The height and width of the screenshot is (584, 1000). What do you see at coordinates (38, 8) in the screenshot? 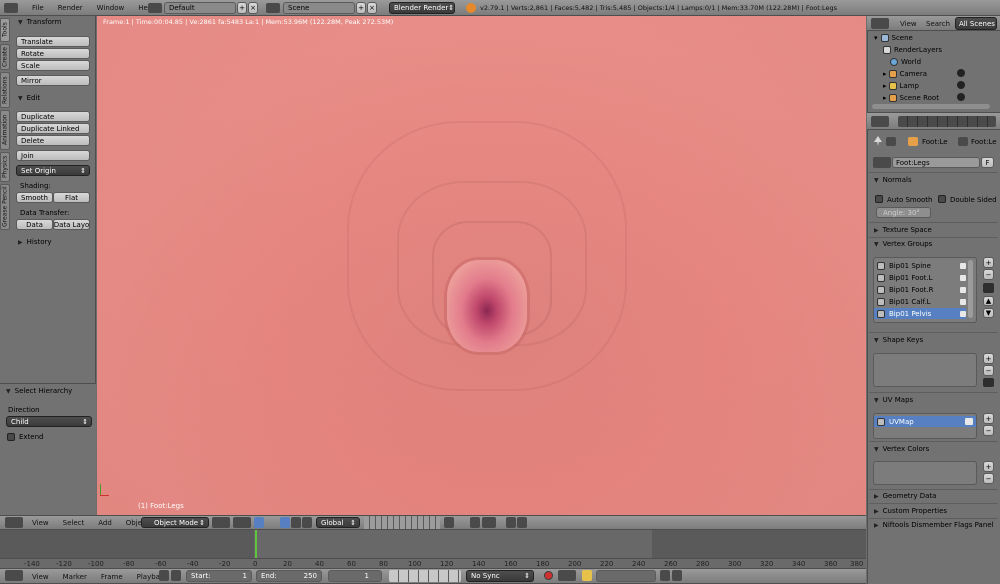
I see `menu-file: File` at bounding box center [38, 8].